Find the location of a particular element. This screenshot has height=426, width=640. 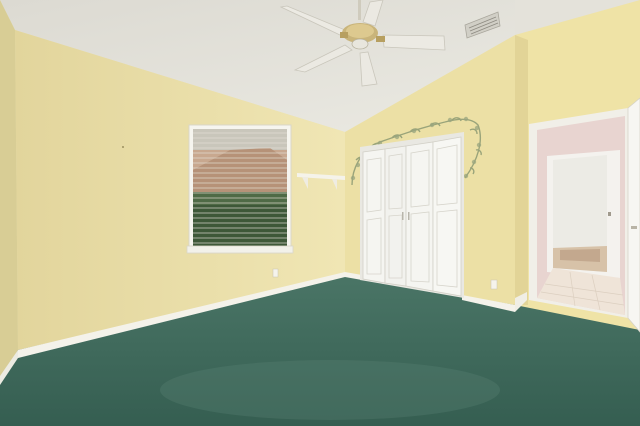

window-icon is located at coordinates (240, 189).